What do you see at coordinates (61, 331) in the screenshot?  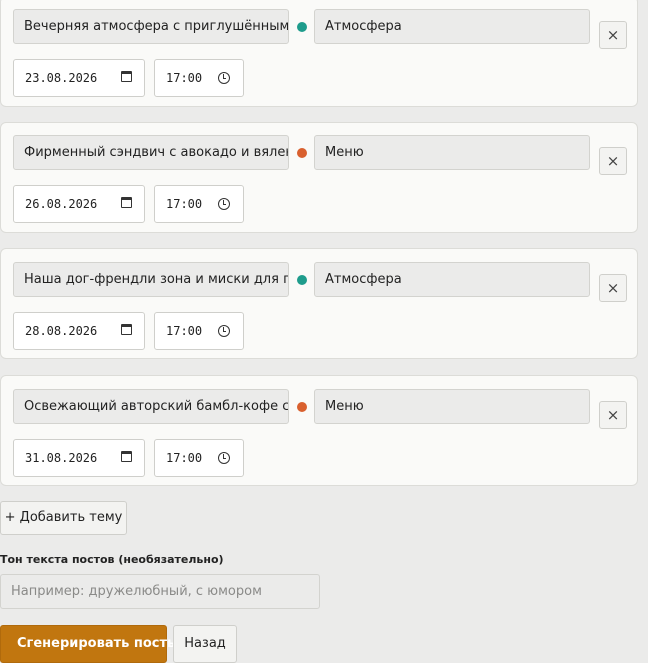 I see `date-value: 28.08.2026` at bounding box center [61, 331].